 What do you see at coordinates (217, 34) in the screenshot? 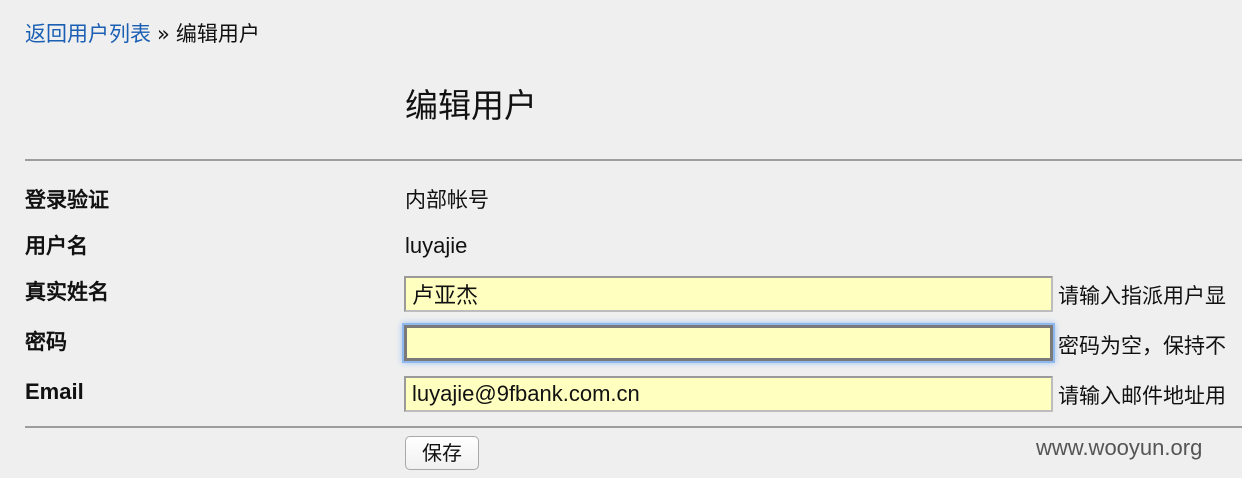
I see `breadcrumb-current: 编辑用户` at bounding box center [217, 34].